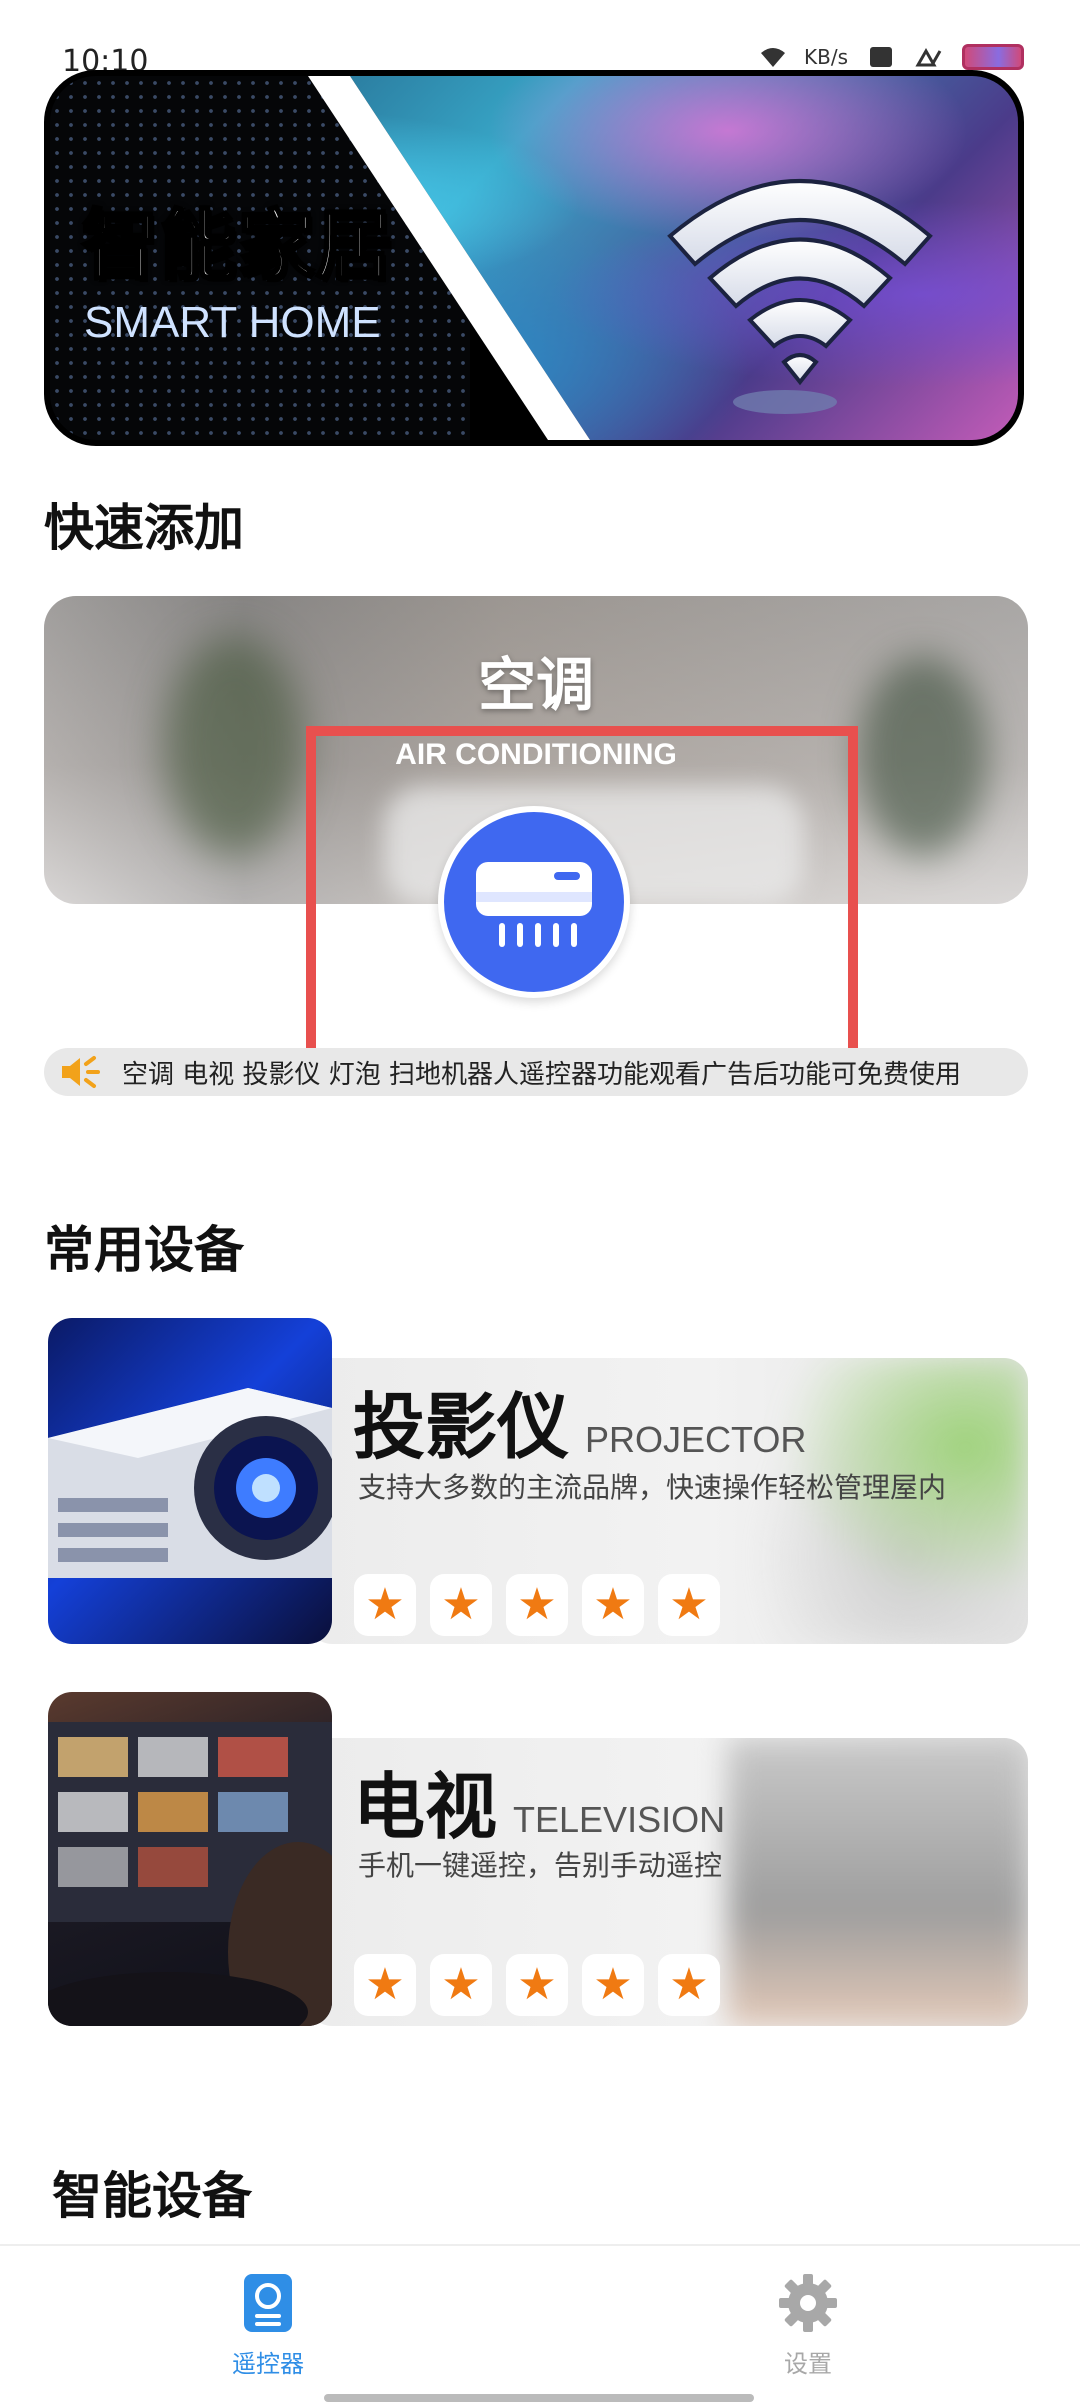 This screenshot has height=2408, width=1080. What do you see at coordinates (232, 322) in the screenshot?
I see `banner-title-en: SMART HOME` at bounding box center [232, 322].